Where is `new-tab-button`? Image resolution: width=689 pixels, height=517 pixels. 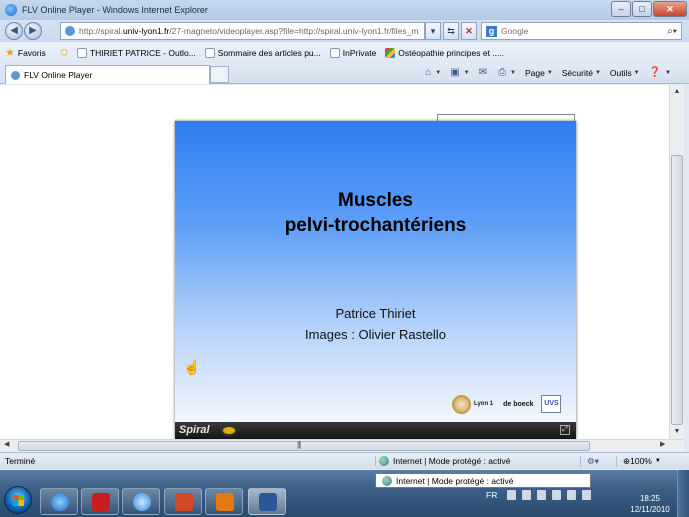
new-tab-button is located at coordinates (219, 74).